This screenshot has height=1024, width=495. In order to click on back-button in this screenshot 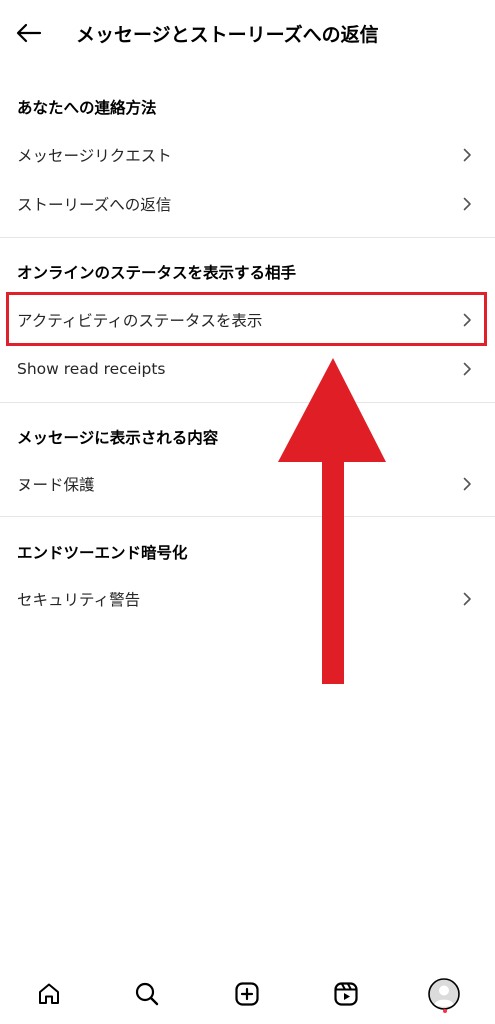, I will do `click(29, 33)`.